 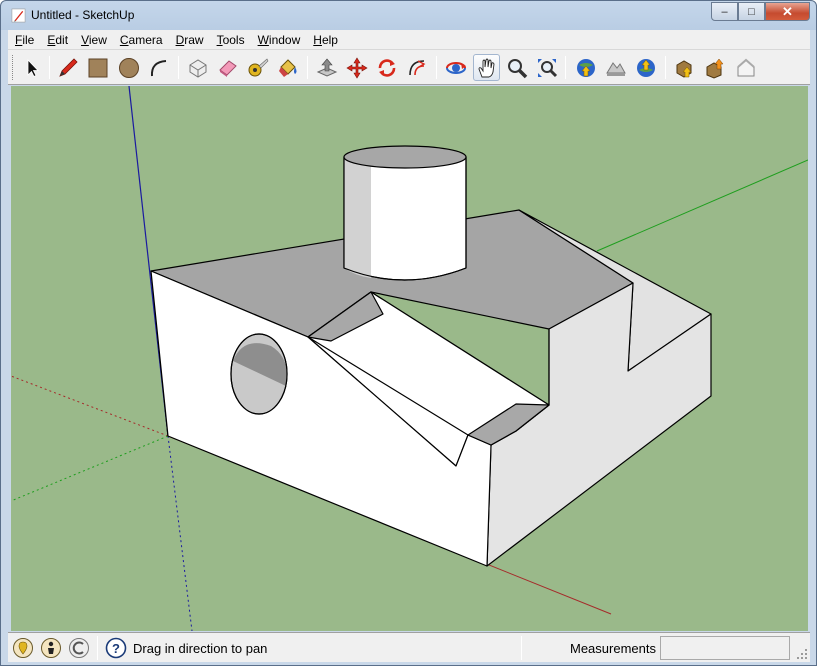 I want to click on offset-icon, so click(x=416, y=67).